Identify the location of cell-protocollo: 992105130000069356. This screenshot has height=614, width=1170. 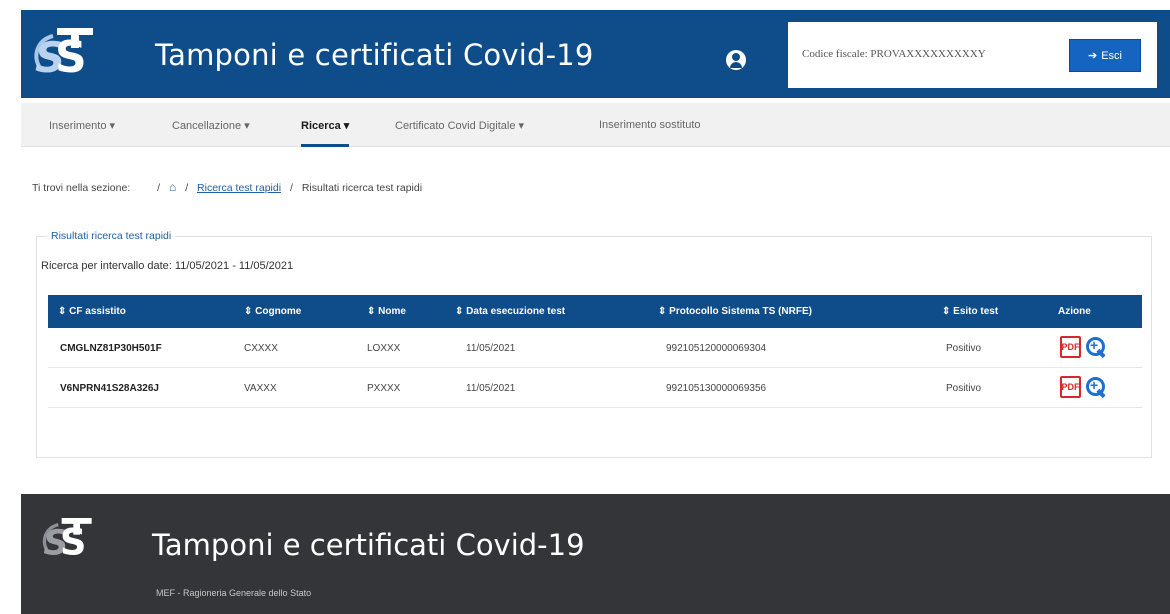
(716, 388).